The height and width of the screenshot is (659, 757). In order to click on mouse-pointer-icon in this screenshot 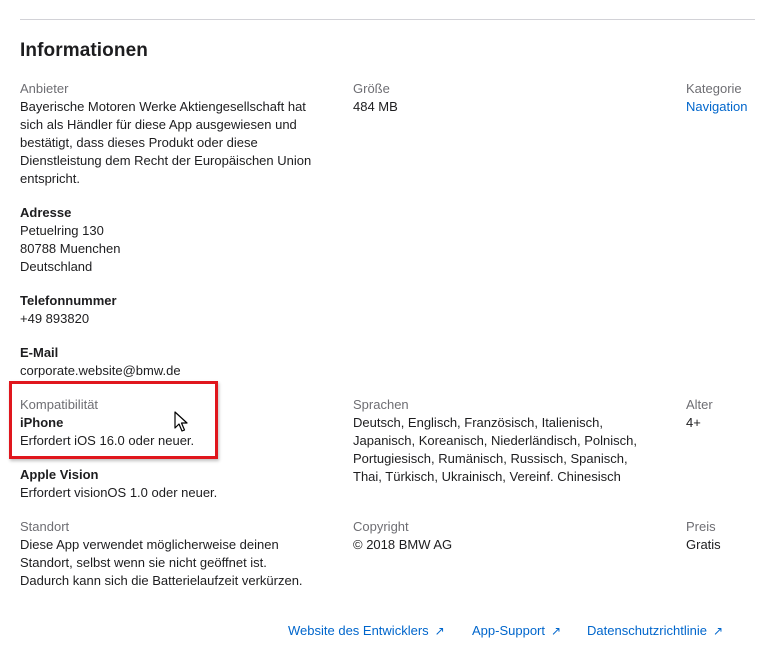, I will do `click(181, 421)`.